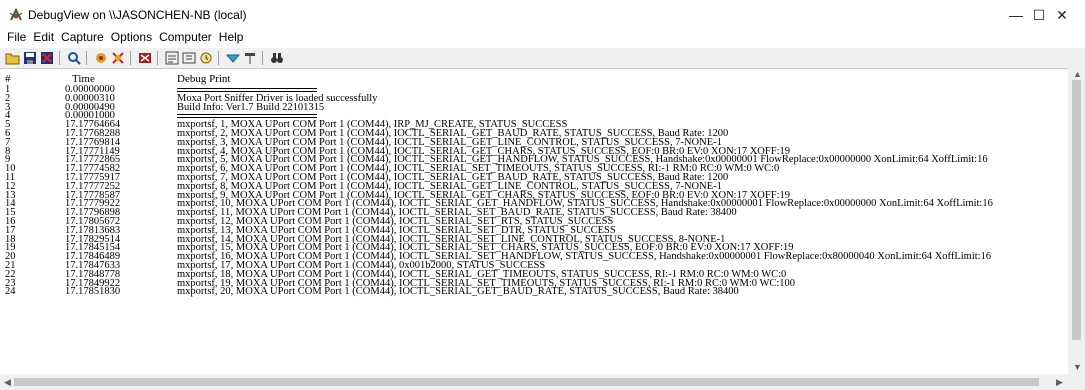  What do you see at coordinates (1077, 367) in the screenshot?
I see `scroll-down-icon: ▼` at bounding box center [1077, 367].